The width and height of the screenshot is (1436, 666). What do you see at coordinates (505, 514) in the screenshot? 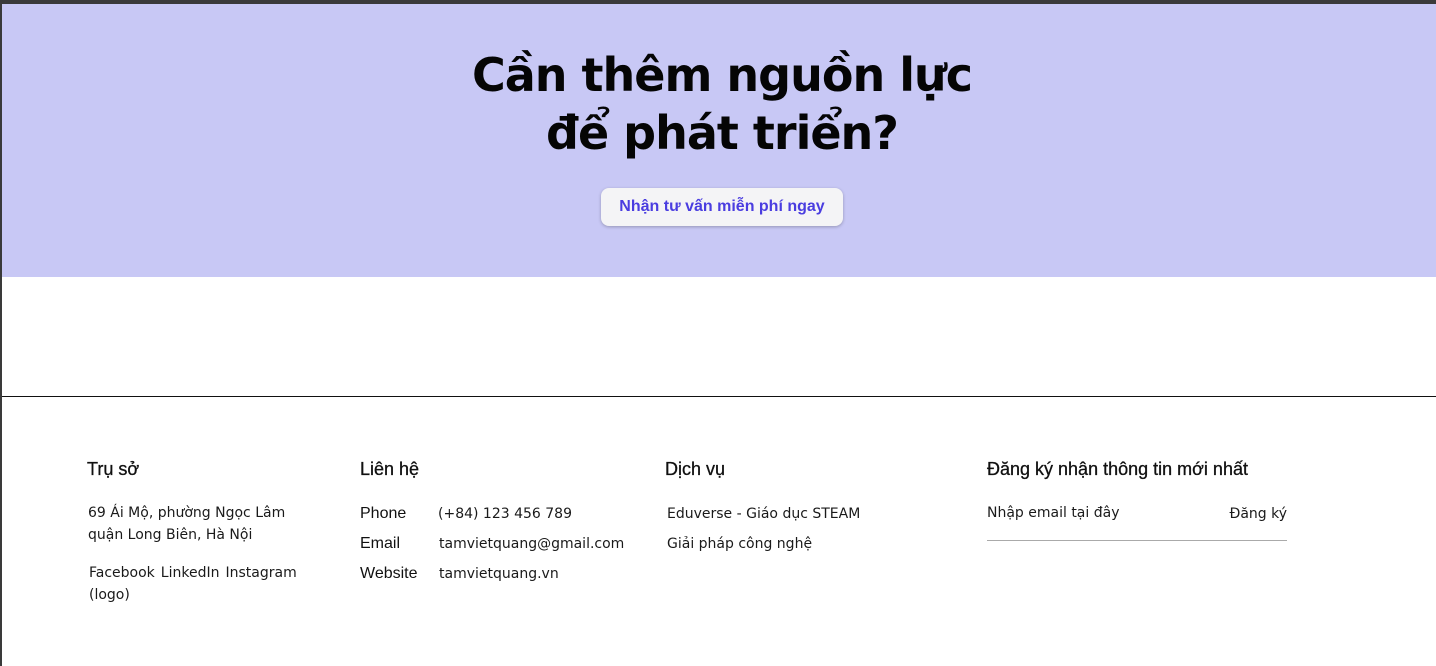
I see `phone-value: (+84) 123 456 789` at bounding box center [505, 514].